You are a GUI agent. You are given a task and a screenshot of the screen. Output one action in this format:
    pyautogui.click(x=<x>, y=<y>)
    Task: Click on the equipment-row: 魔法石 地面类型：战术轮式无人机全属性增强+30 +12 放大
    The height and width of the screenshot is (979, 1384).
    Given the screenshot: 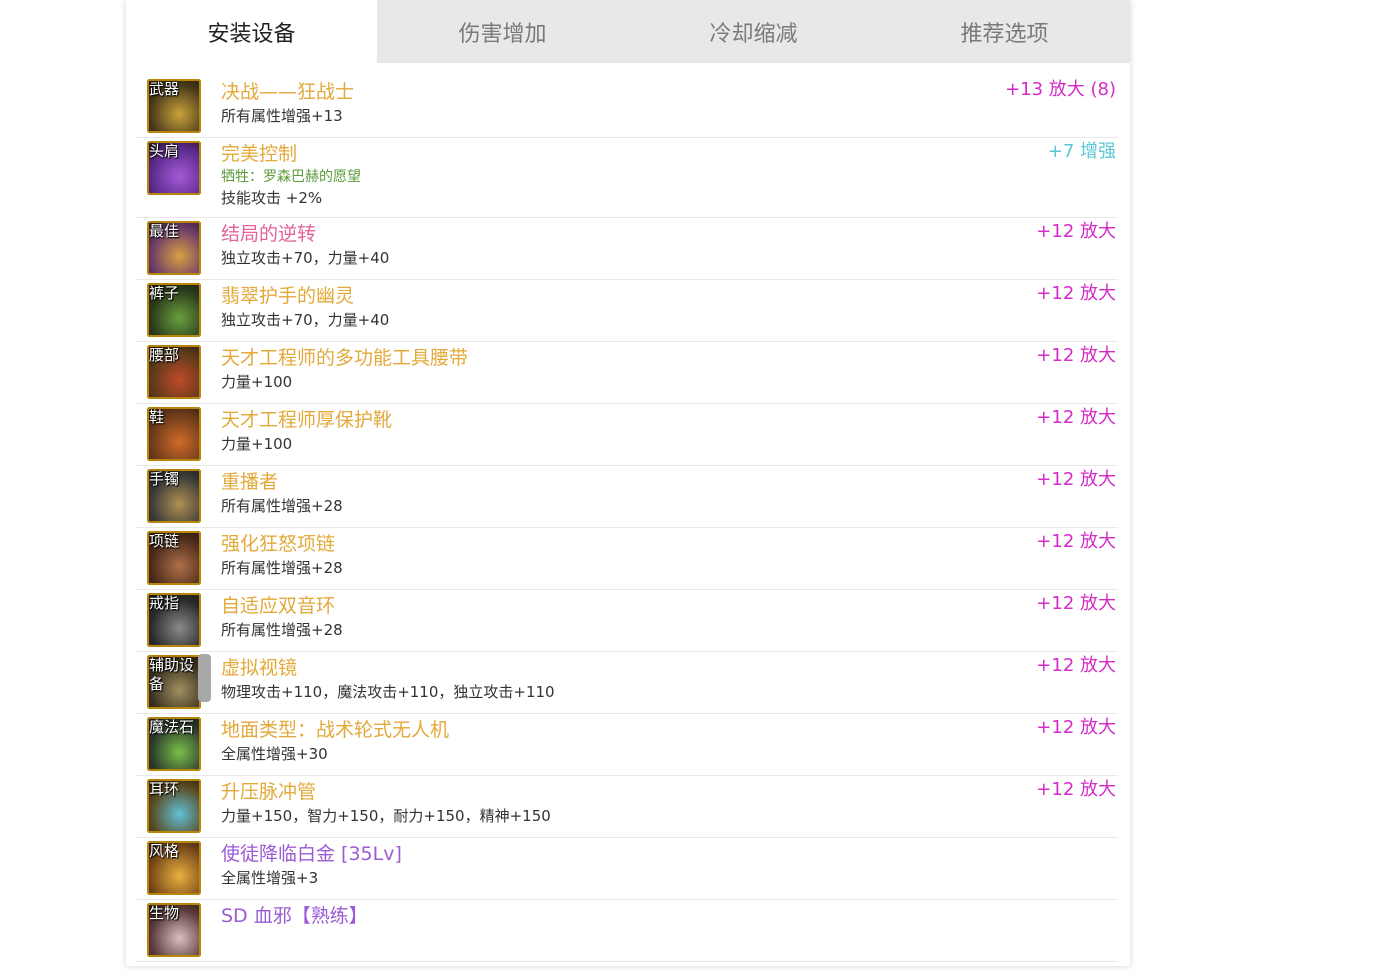 What is the action you would take?
    pyautogui.click(x=627, y=745)
    